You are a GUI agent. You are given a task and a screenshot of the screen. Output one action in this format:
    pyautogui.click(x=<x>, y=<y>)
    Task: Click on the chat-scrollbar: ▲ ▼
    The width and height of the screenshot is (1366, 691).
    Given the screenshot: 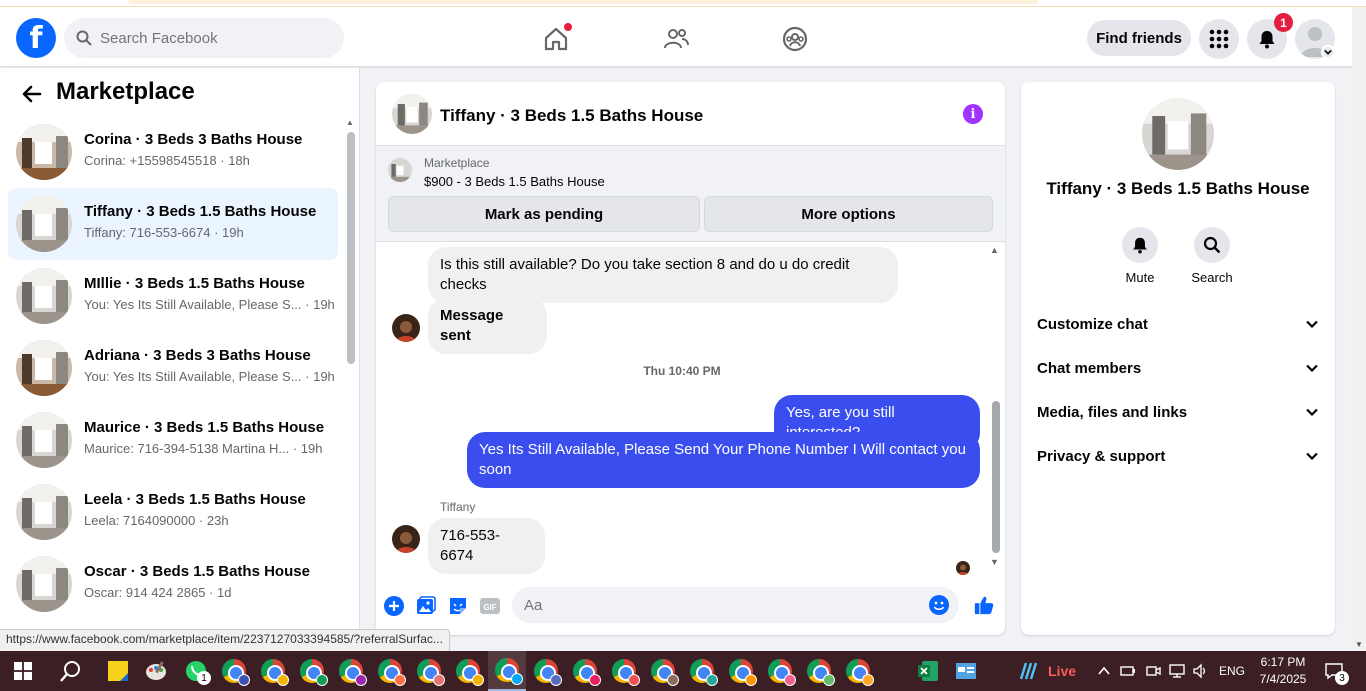 What is the action you would take?
    pyautogui.click(x=995, y=407)
    